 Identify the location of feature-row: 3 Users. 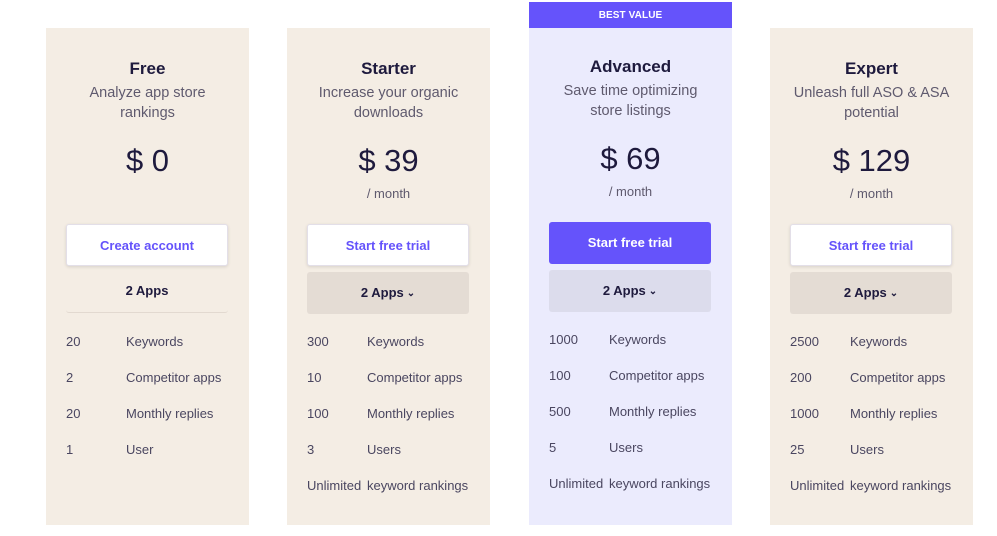
(393, 450).